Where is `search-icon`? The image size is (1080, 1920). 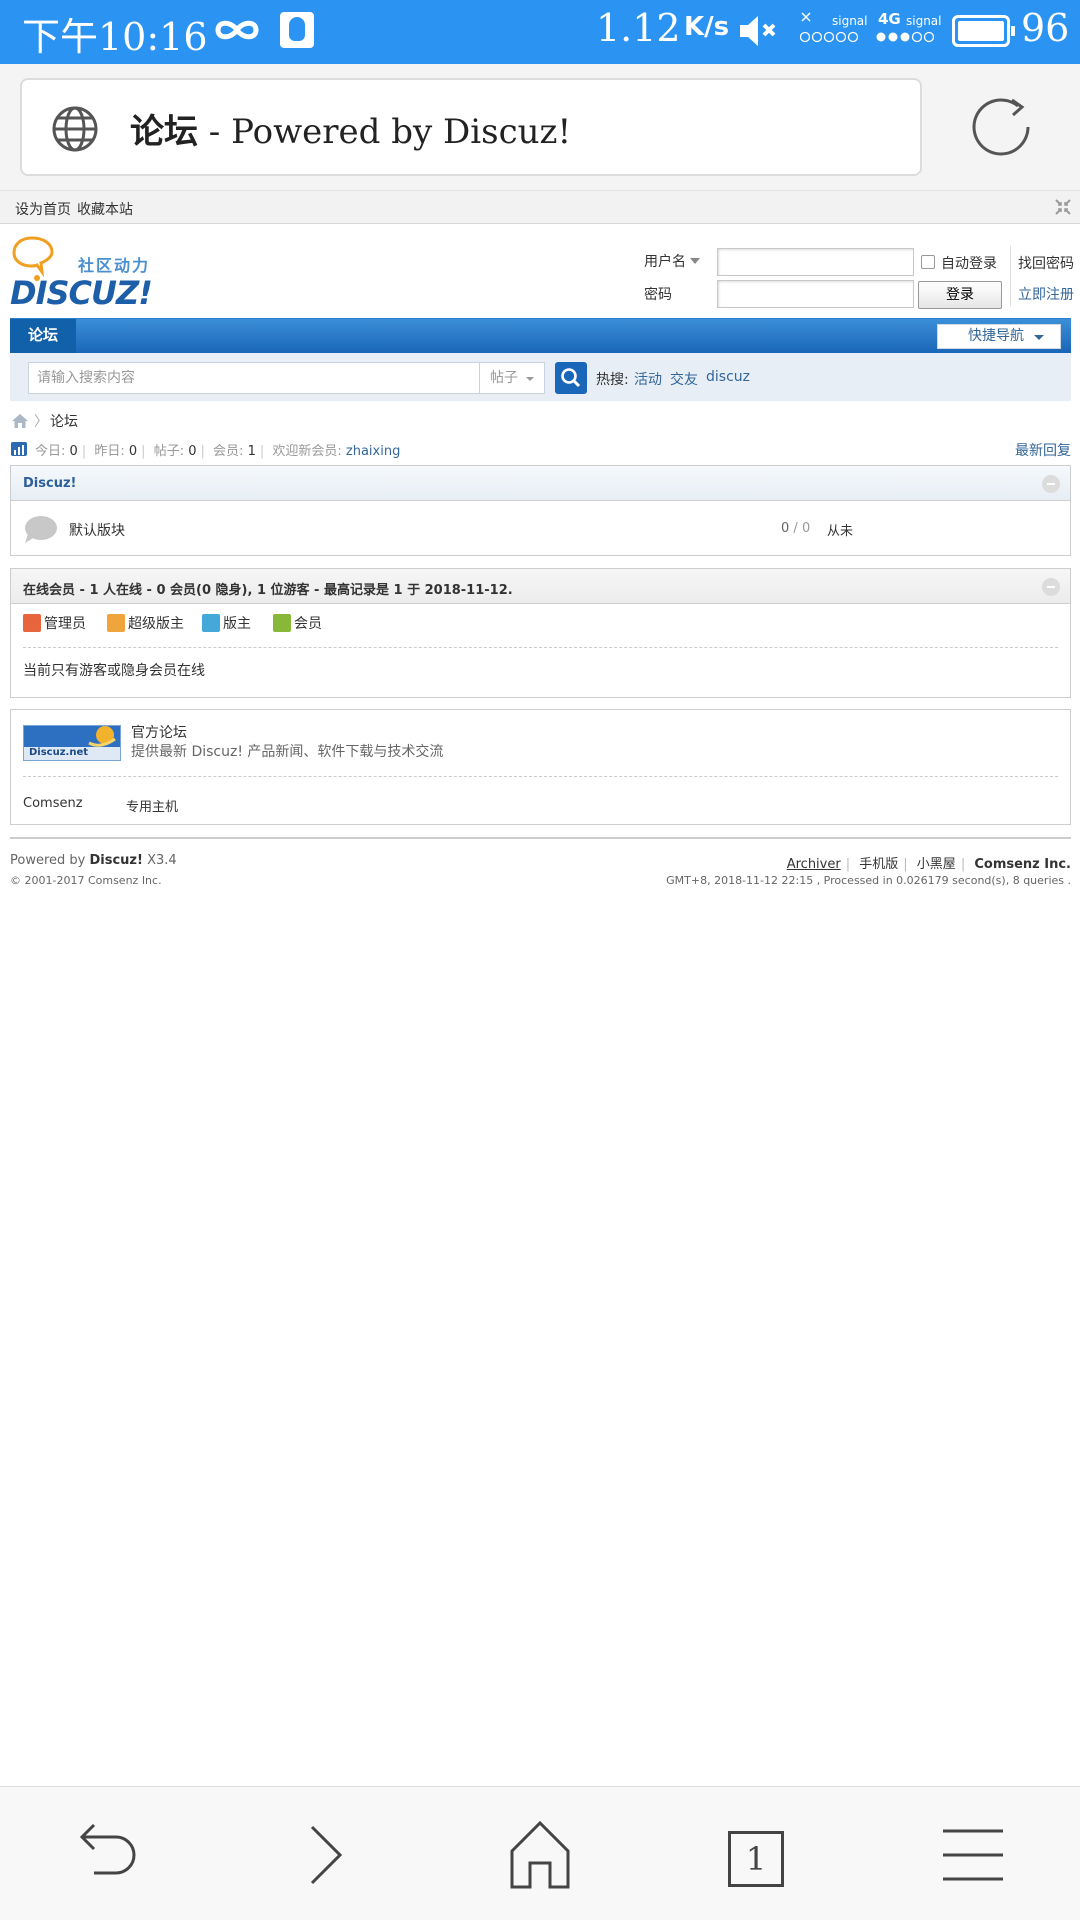 search-icon is located at coordinates (571, 378).